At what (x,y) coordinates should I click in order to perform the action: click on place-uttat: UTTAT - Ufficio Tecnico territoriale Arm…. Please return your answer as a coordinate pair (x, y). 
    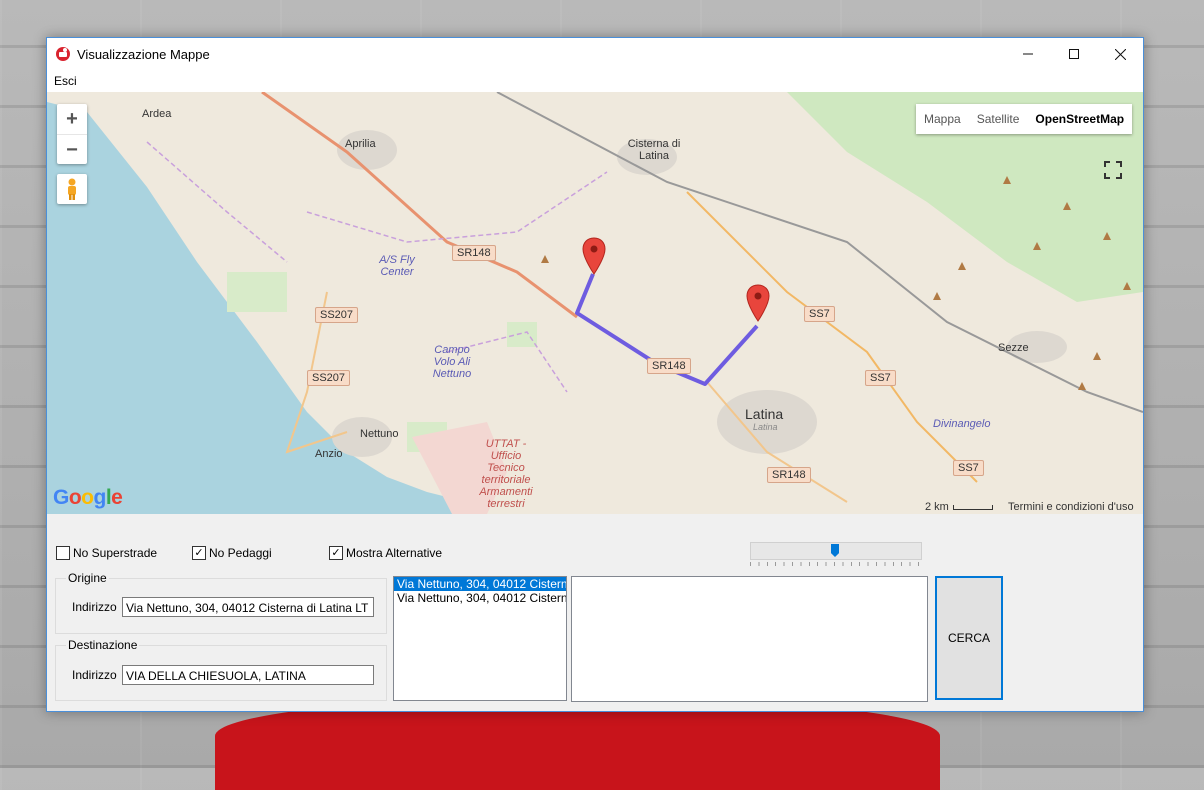
    Looking at the image, I should click on (506, 474).